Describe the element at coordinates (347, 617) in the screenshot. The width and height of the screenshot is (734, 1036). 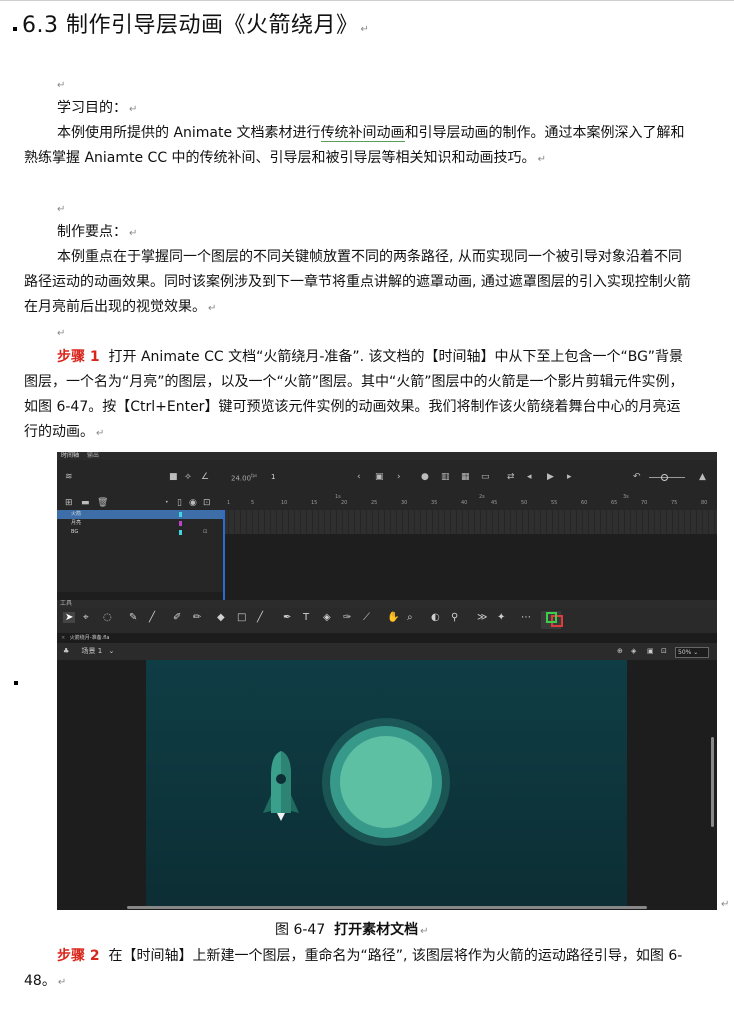
I see `ink-bottle-icon: ✑` at that location.